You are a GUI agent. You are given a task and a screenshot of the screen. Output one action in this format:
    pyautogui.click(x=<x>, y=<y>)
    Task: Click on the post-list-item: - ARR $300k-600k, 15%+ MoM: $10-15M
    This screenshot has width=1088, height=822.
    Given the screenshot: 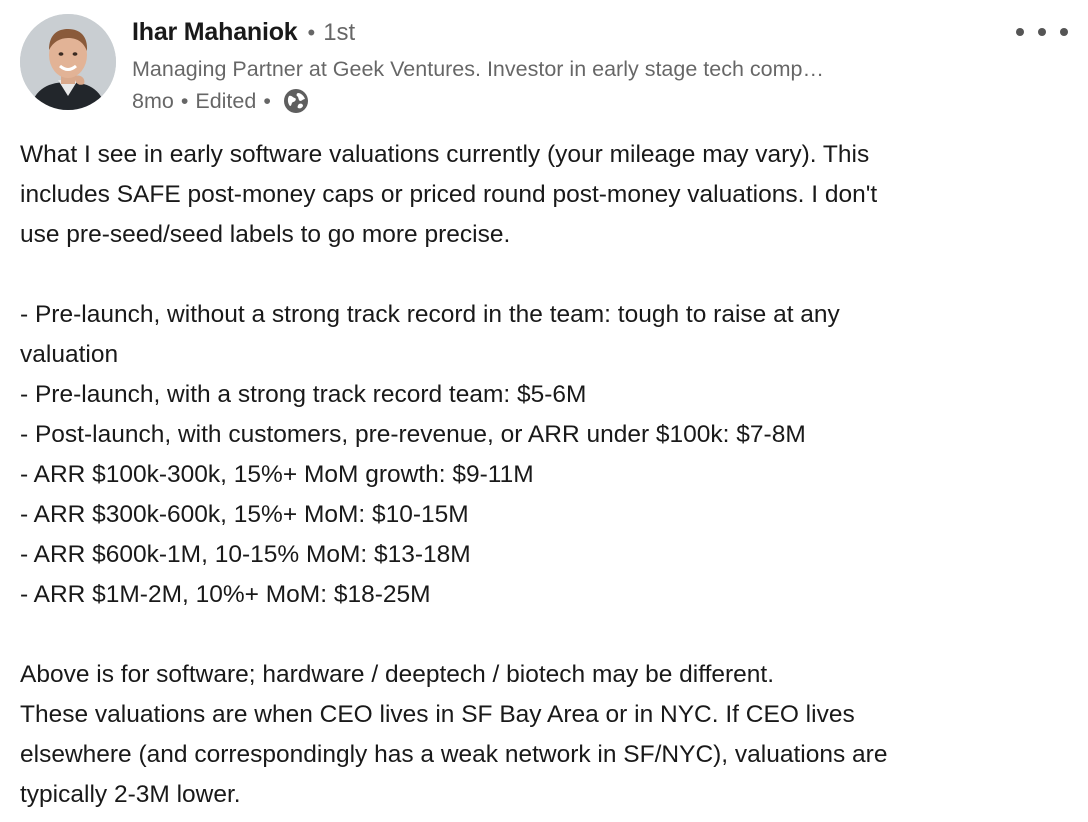 What is the action you would take?
    pyautogui.click(x=244, y=514)
    